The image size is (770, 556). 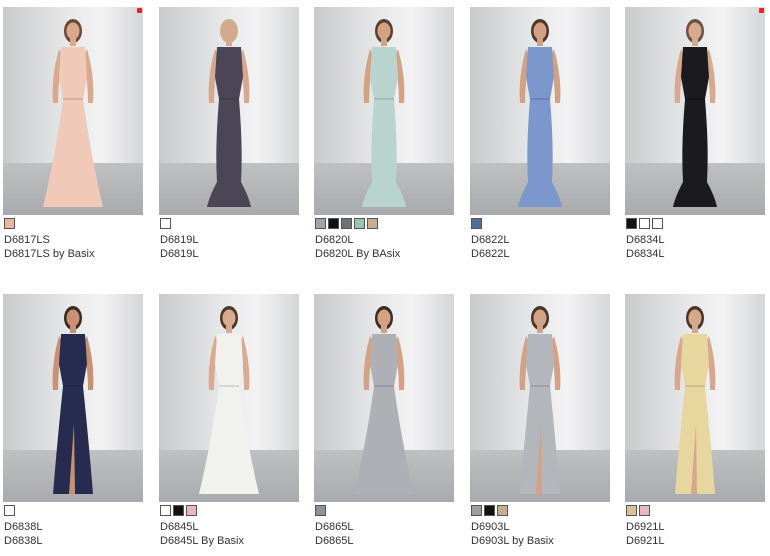 What do you see at coordinates (490, 254) in the screenshot?
I see `product-title: D6822L` at bounding box center [490, 254].